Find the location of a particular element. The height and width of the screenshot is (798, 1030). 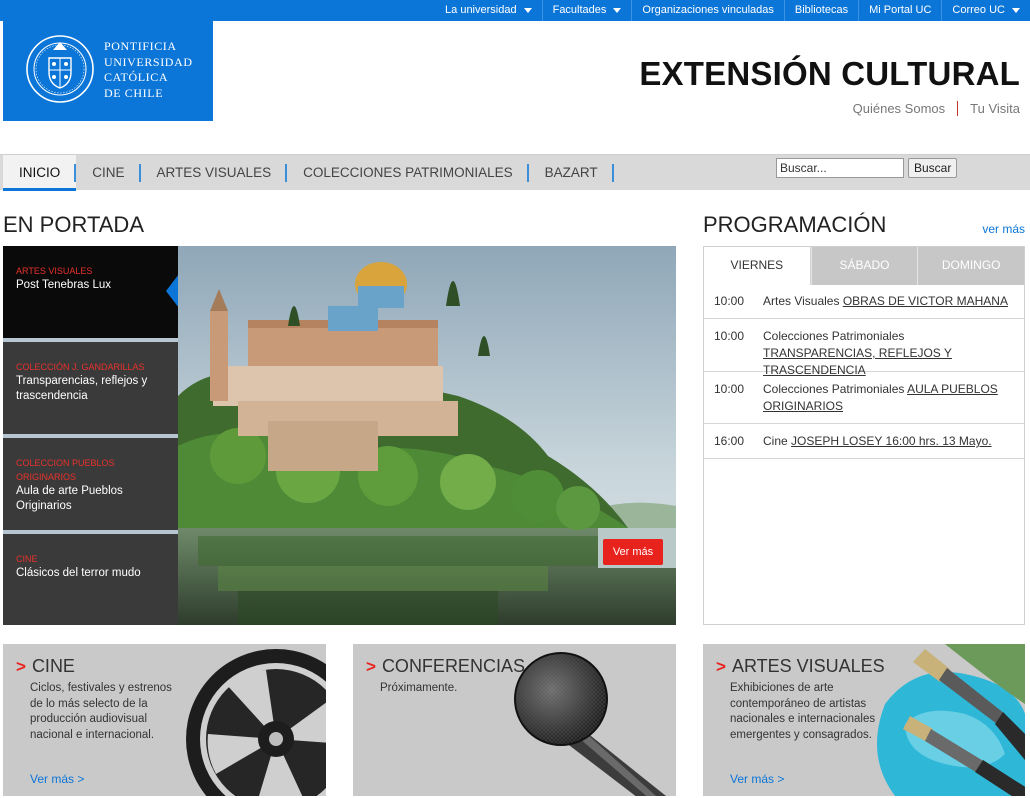

topnav-mi-portal: Mi Portal UC is located at coordinates (899, 10).